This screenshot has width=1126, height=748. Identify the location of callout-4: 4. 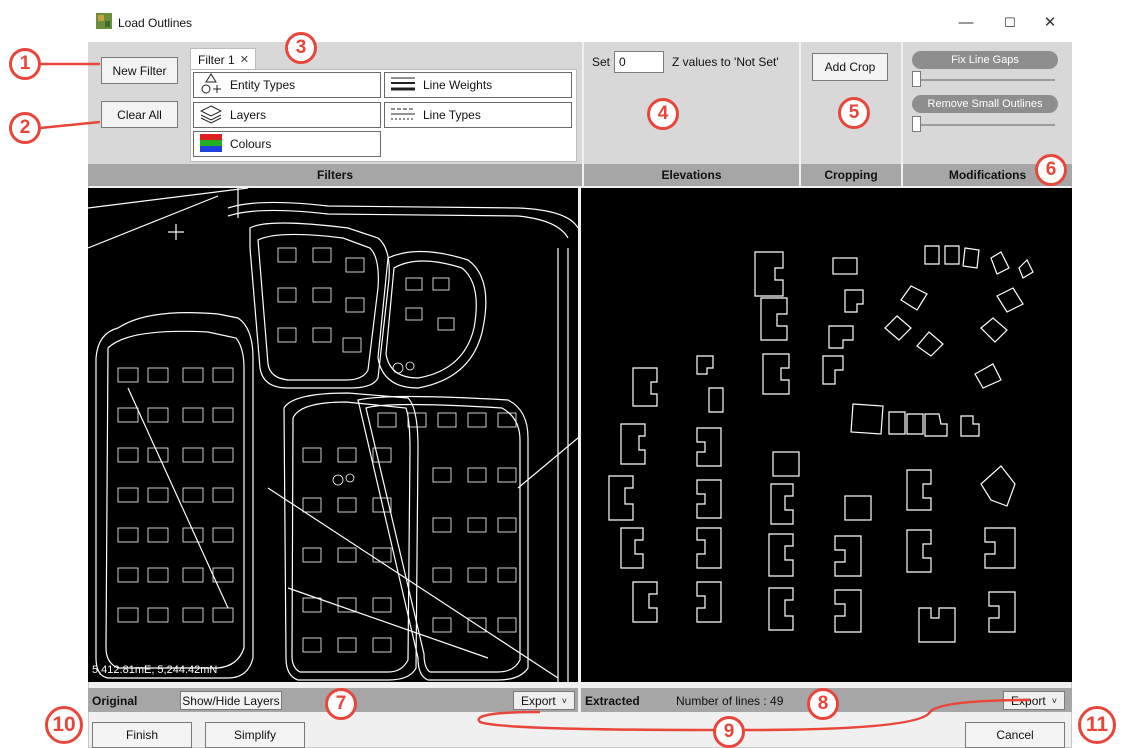
(663, 114).